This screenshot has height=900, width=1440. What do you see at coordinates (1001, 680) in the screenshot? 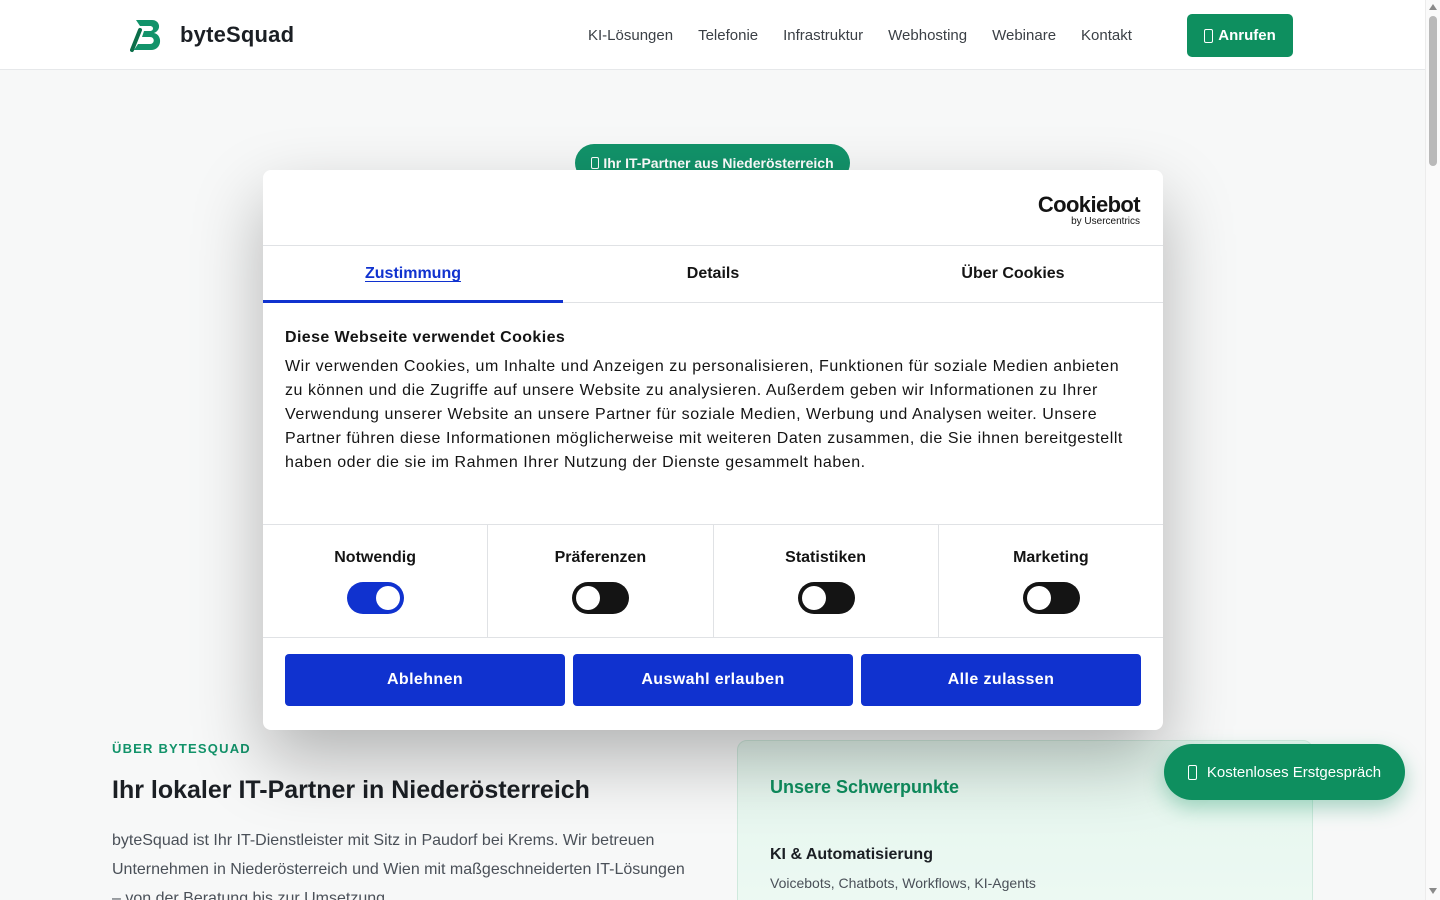
I see `allow-all-button: Alle zulassen` at bounding box center [1001, 680].